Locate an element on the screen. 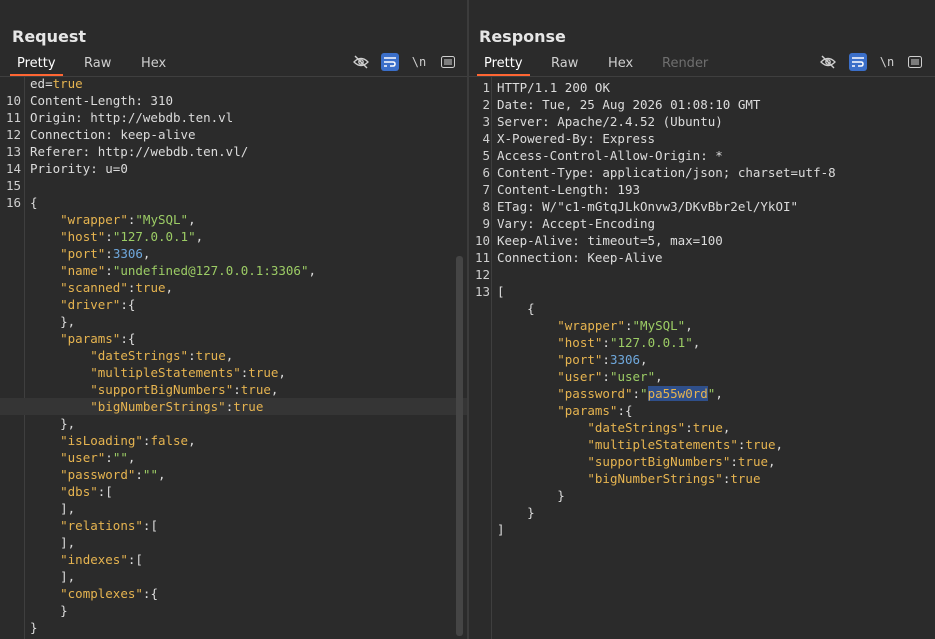 Image resolution: width=935 pixels, height=639 pixels. line-number: 8 is located at coordinates (486, 206).